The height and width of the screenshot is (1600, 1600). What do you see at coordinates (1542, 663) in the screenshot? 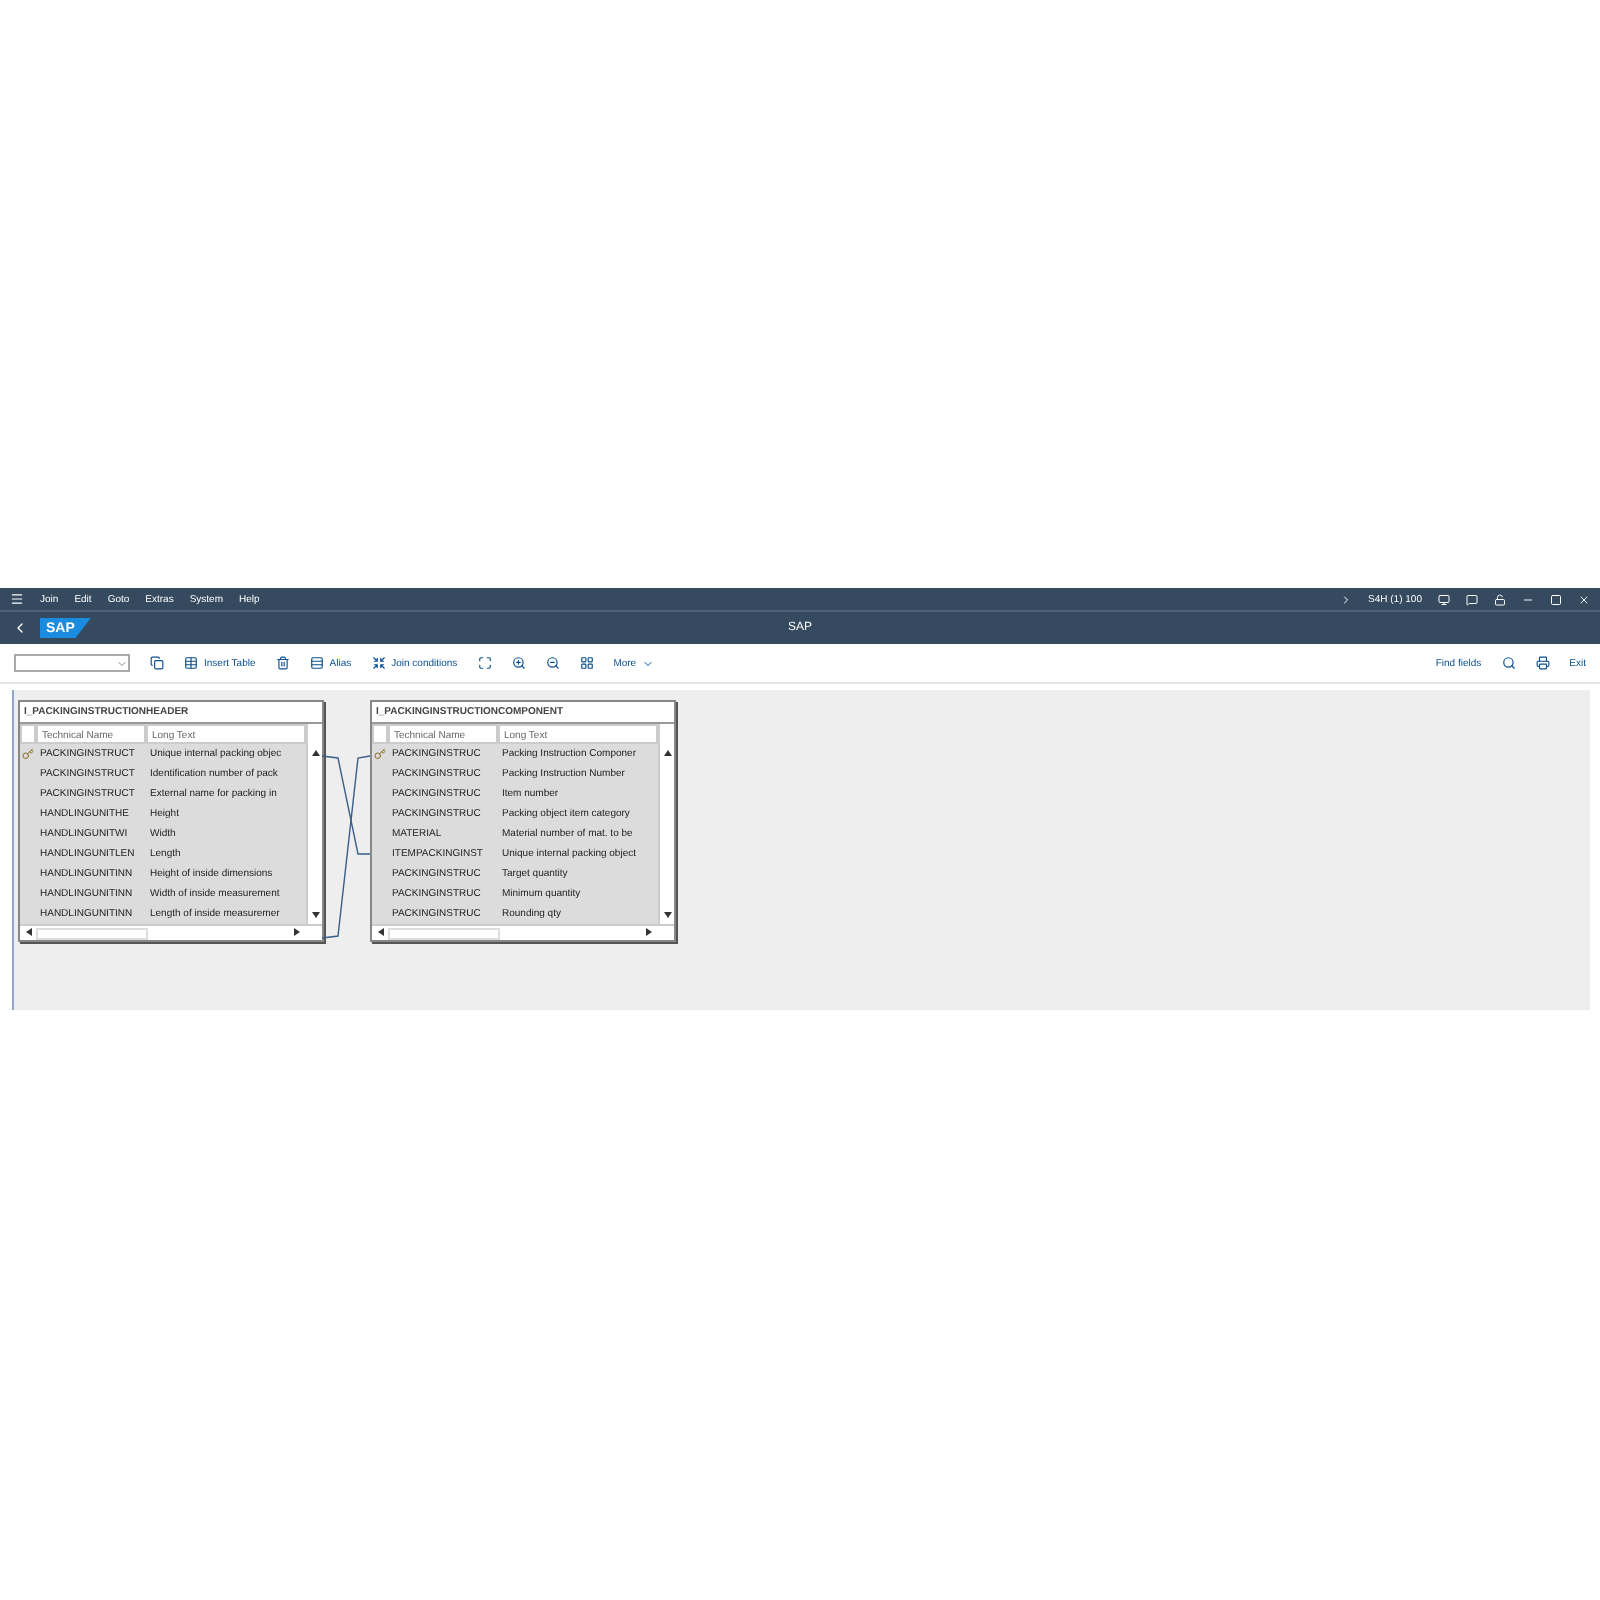
I see `printer-icon` at bounding box center [1542, 663].